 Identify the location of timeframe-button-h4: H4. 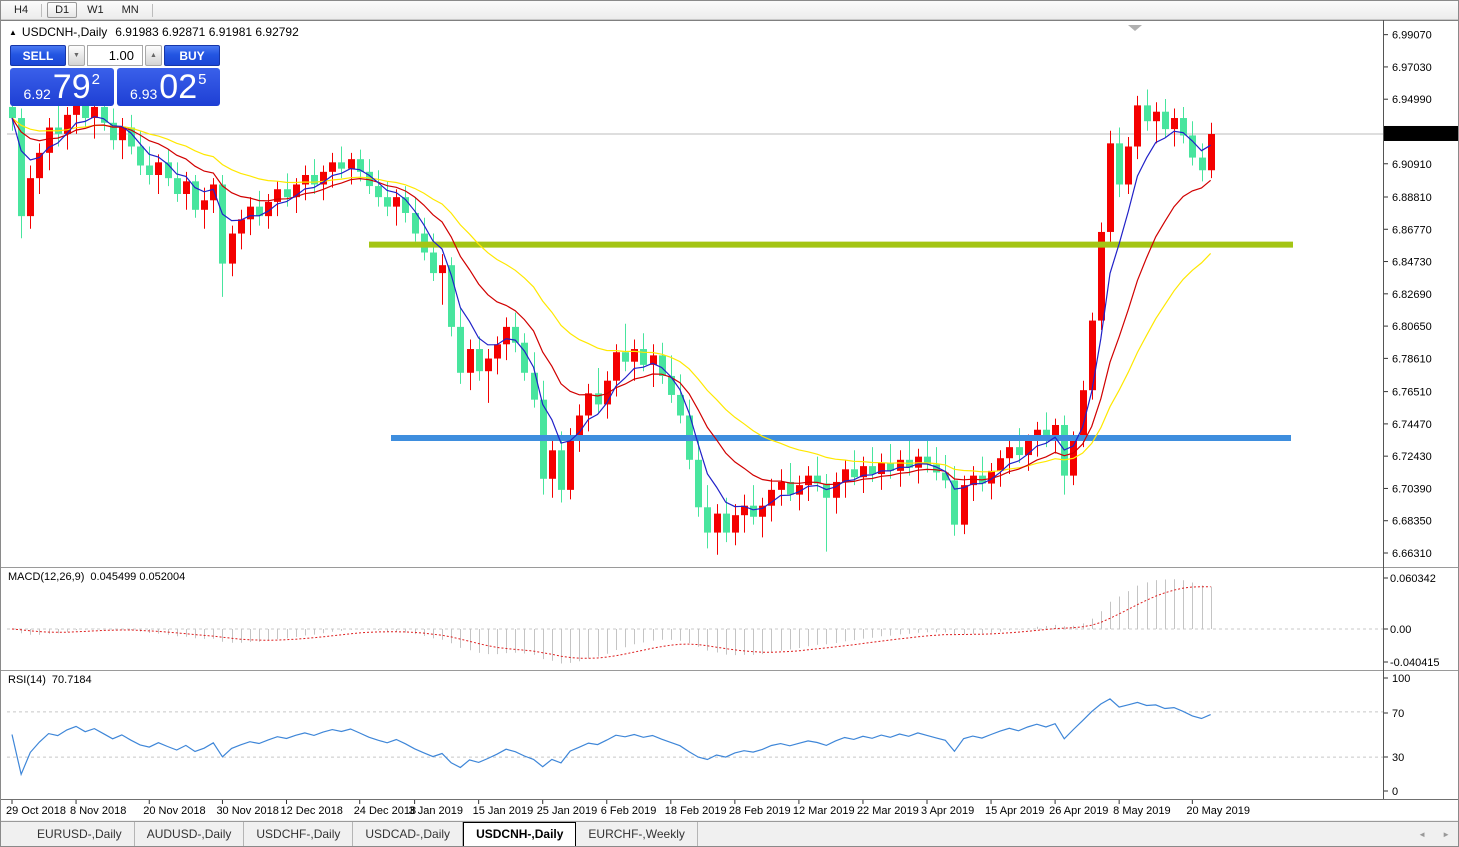
(21, 10).